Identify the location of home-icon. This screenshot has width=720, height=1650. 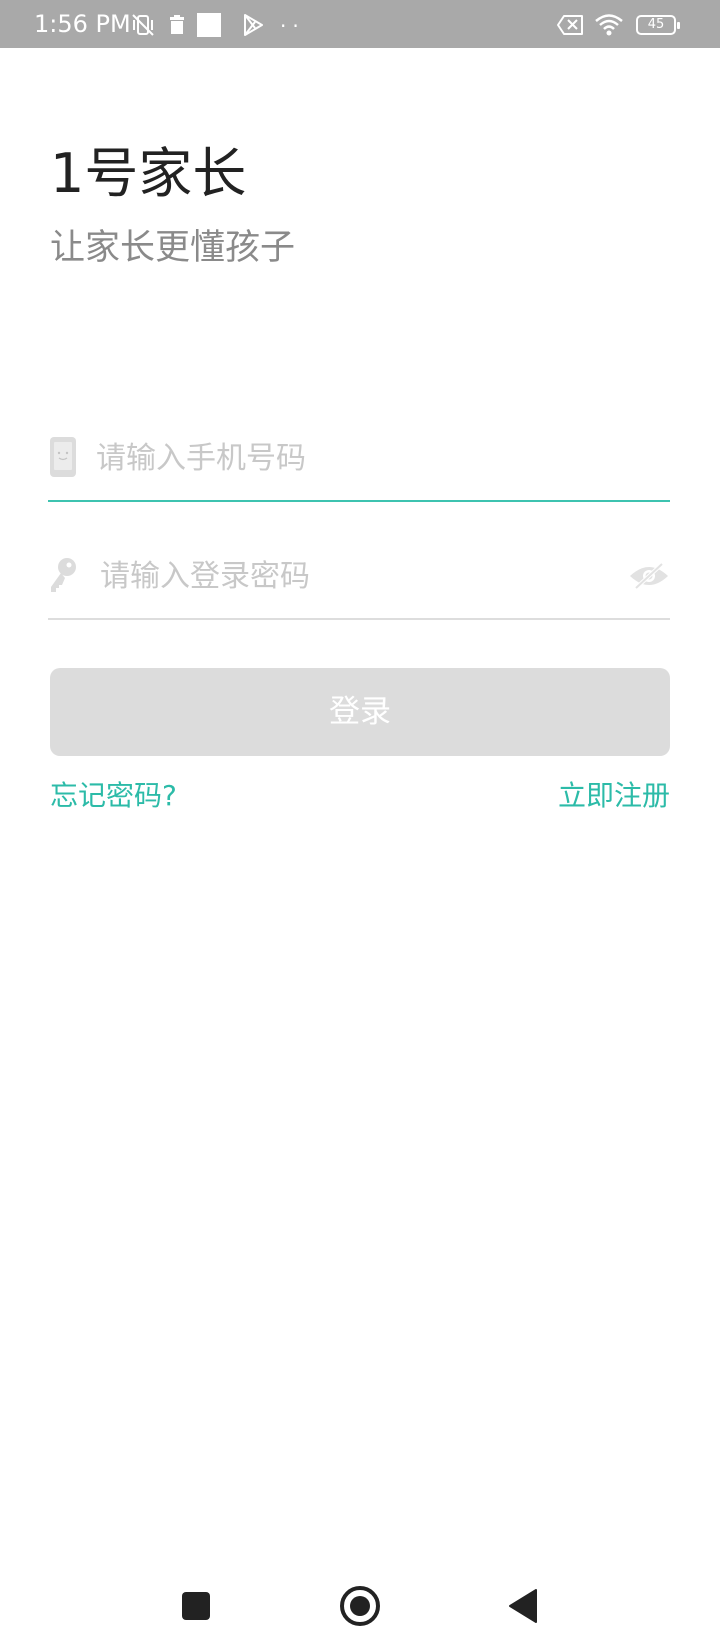
(360, 1606).